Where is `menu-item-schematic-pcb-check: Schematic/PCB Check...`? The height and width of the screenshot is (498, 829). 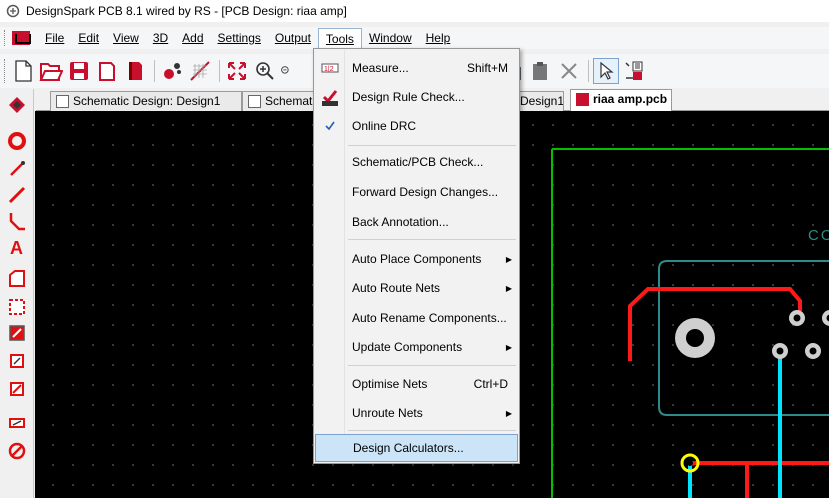
menu-item-schematic-pcb-check: Schematic/PCB Check... is located at coordinates (416, 162).